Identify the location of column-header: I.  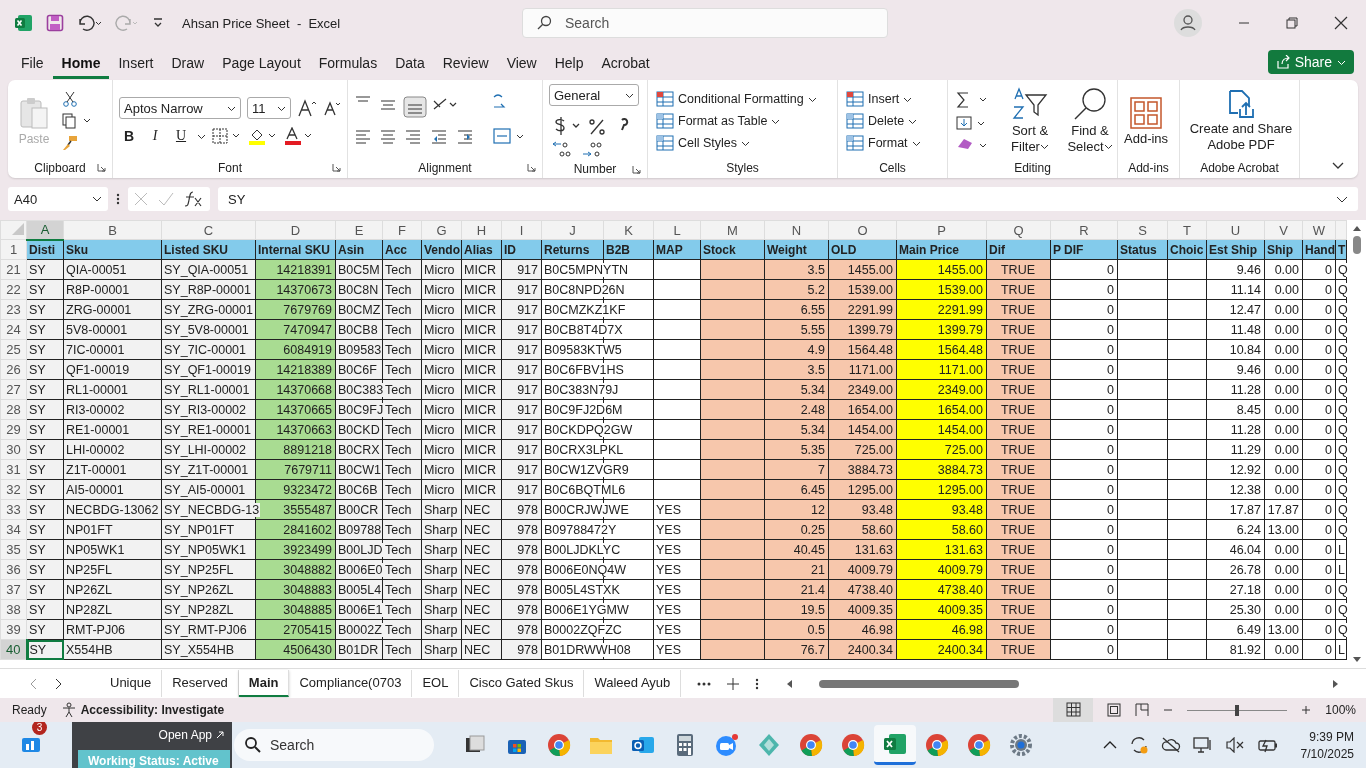
(521, 230).